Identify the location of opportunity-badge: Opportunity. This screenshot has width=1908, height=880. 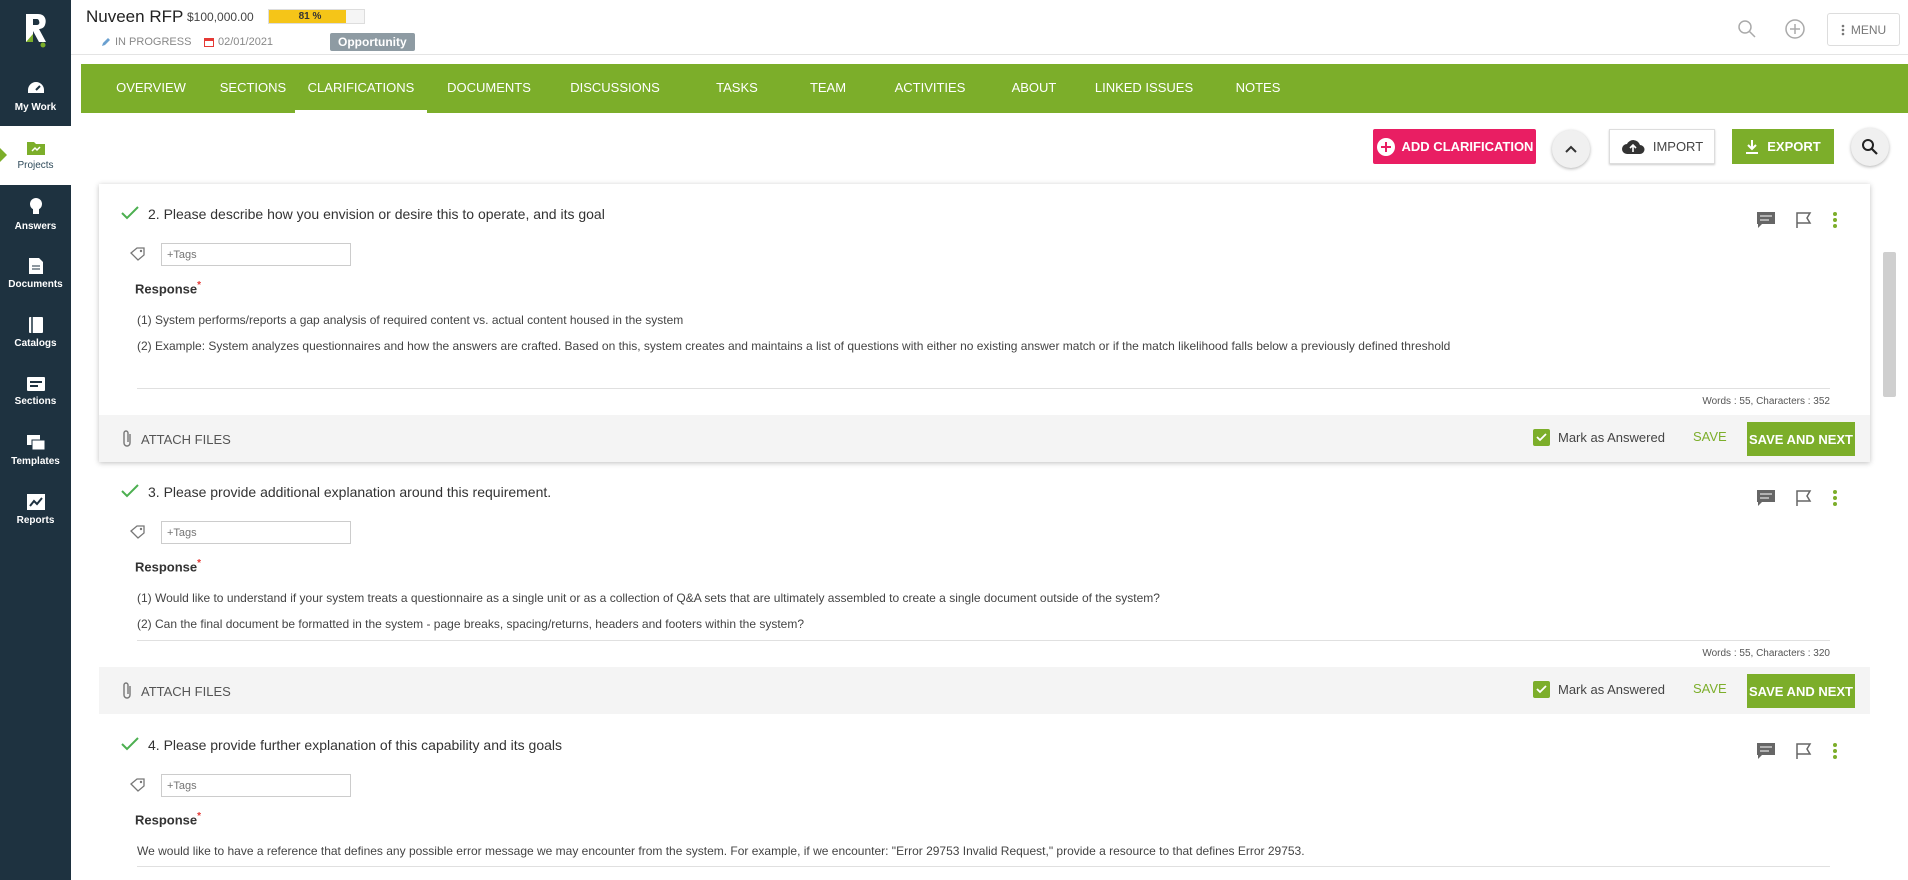
(372, 42).